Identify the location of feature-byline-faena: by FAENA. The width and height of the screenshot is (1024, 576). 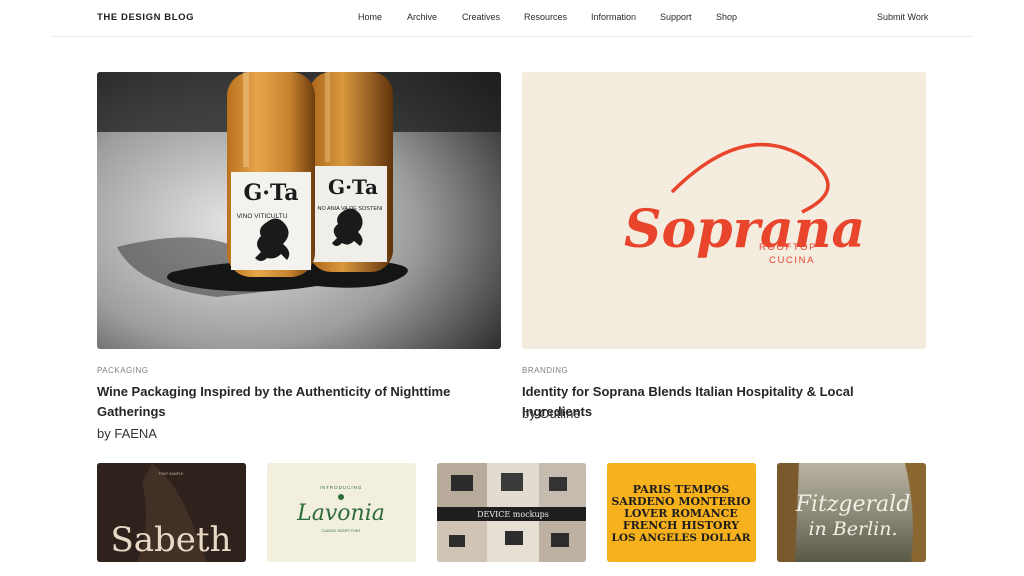
(127, 433).